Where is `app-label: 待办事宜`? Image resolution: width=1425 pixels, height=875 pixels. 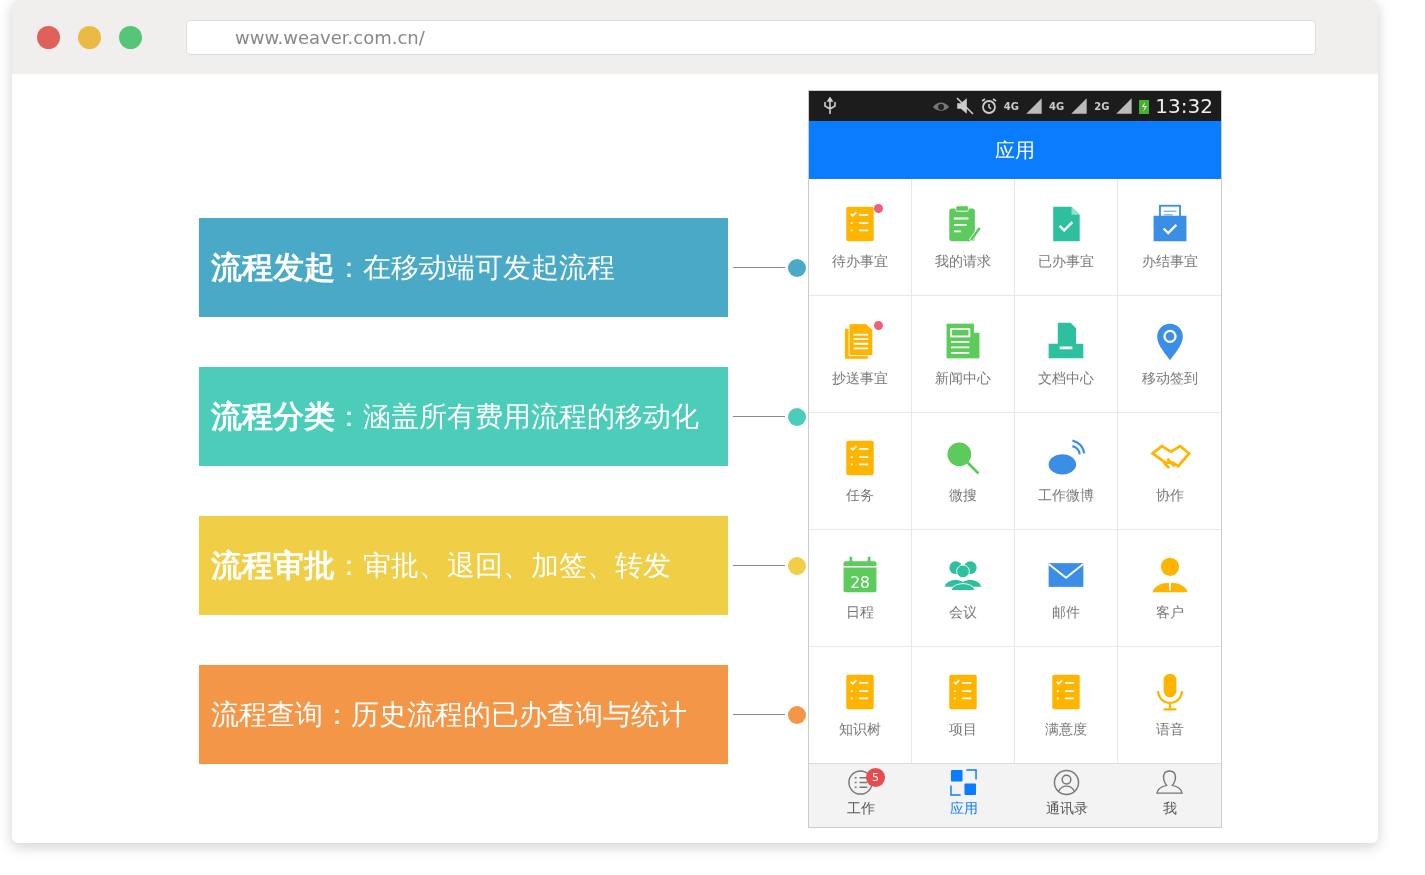 app-label: 待办事宜 is located at coordinates (860, 262).